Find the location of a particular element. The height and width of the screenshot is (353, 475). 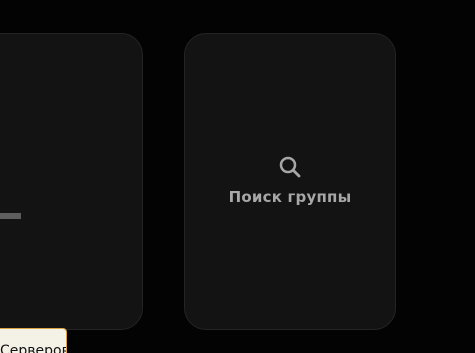

tooltip-label: Серверов is located at coordinates (33, 348).